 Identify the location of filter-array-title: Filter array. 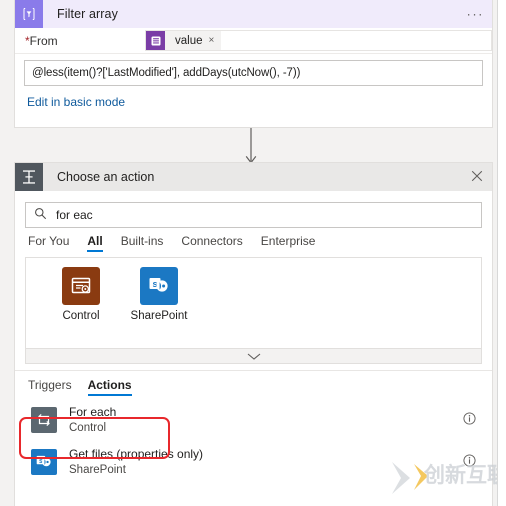
(87, 14).